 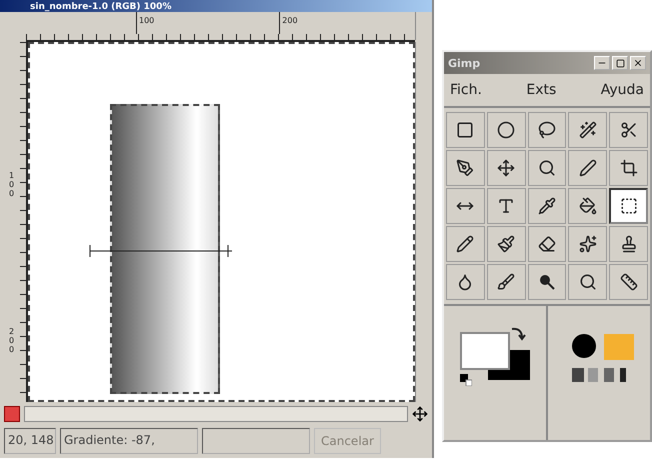 I want to click on sparkle-icon, so click(x=587, y=244).